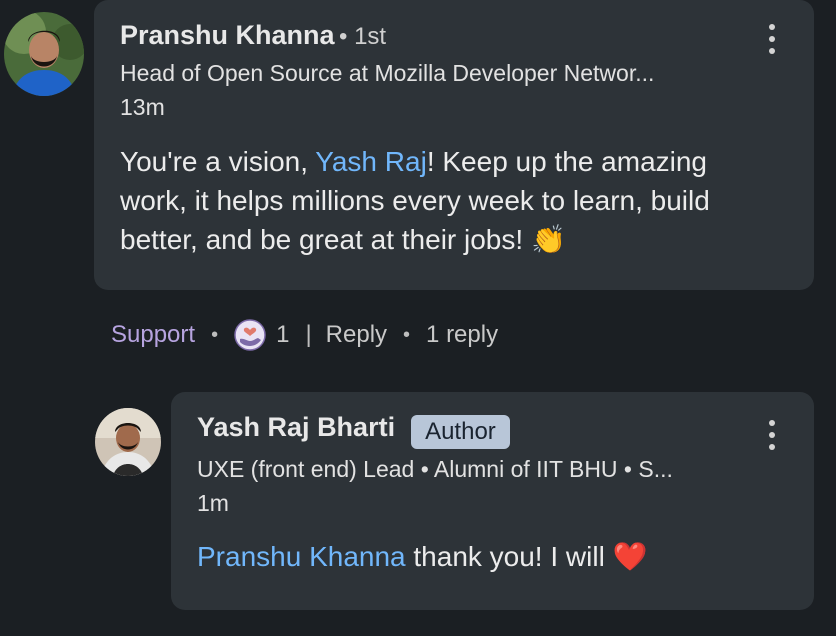 The width and height of the screenshot is (836, 636). Describe the element at coordinates (296, 427) in the screenshot. I see `reply-author-name: Yash Raj Bharti` at that location.